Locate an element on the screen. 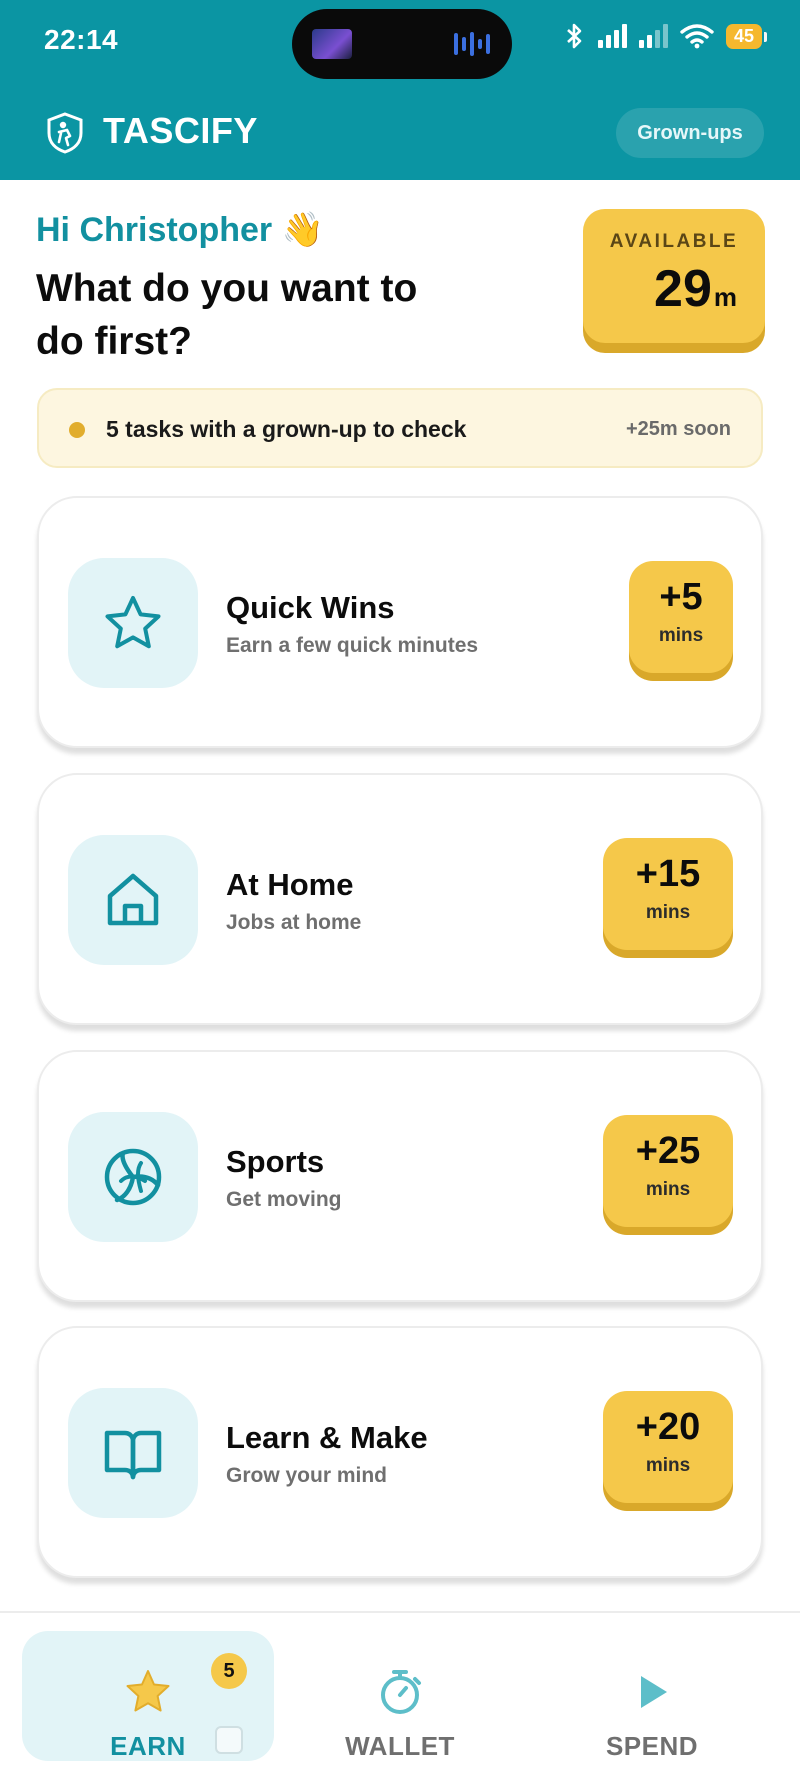  reward-badge: +20 mins is located at coordinates (668, 1447).